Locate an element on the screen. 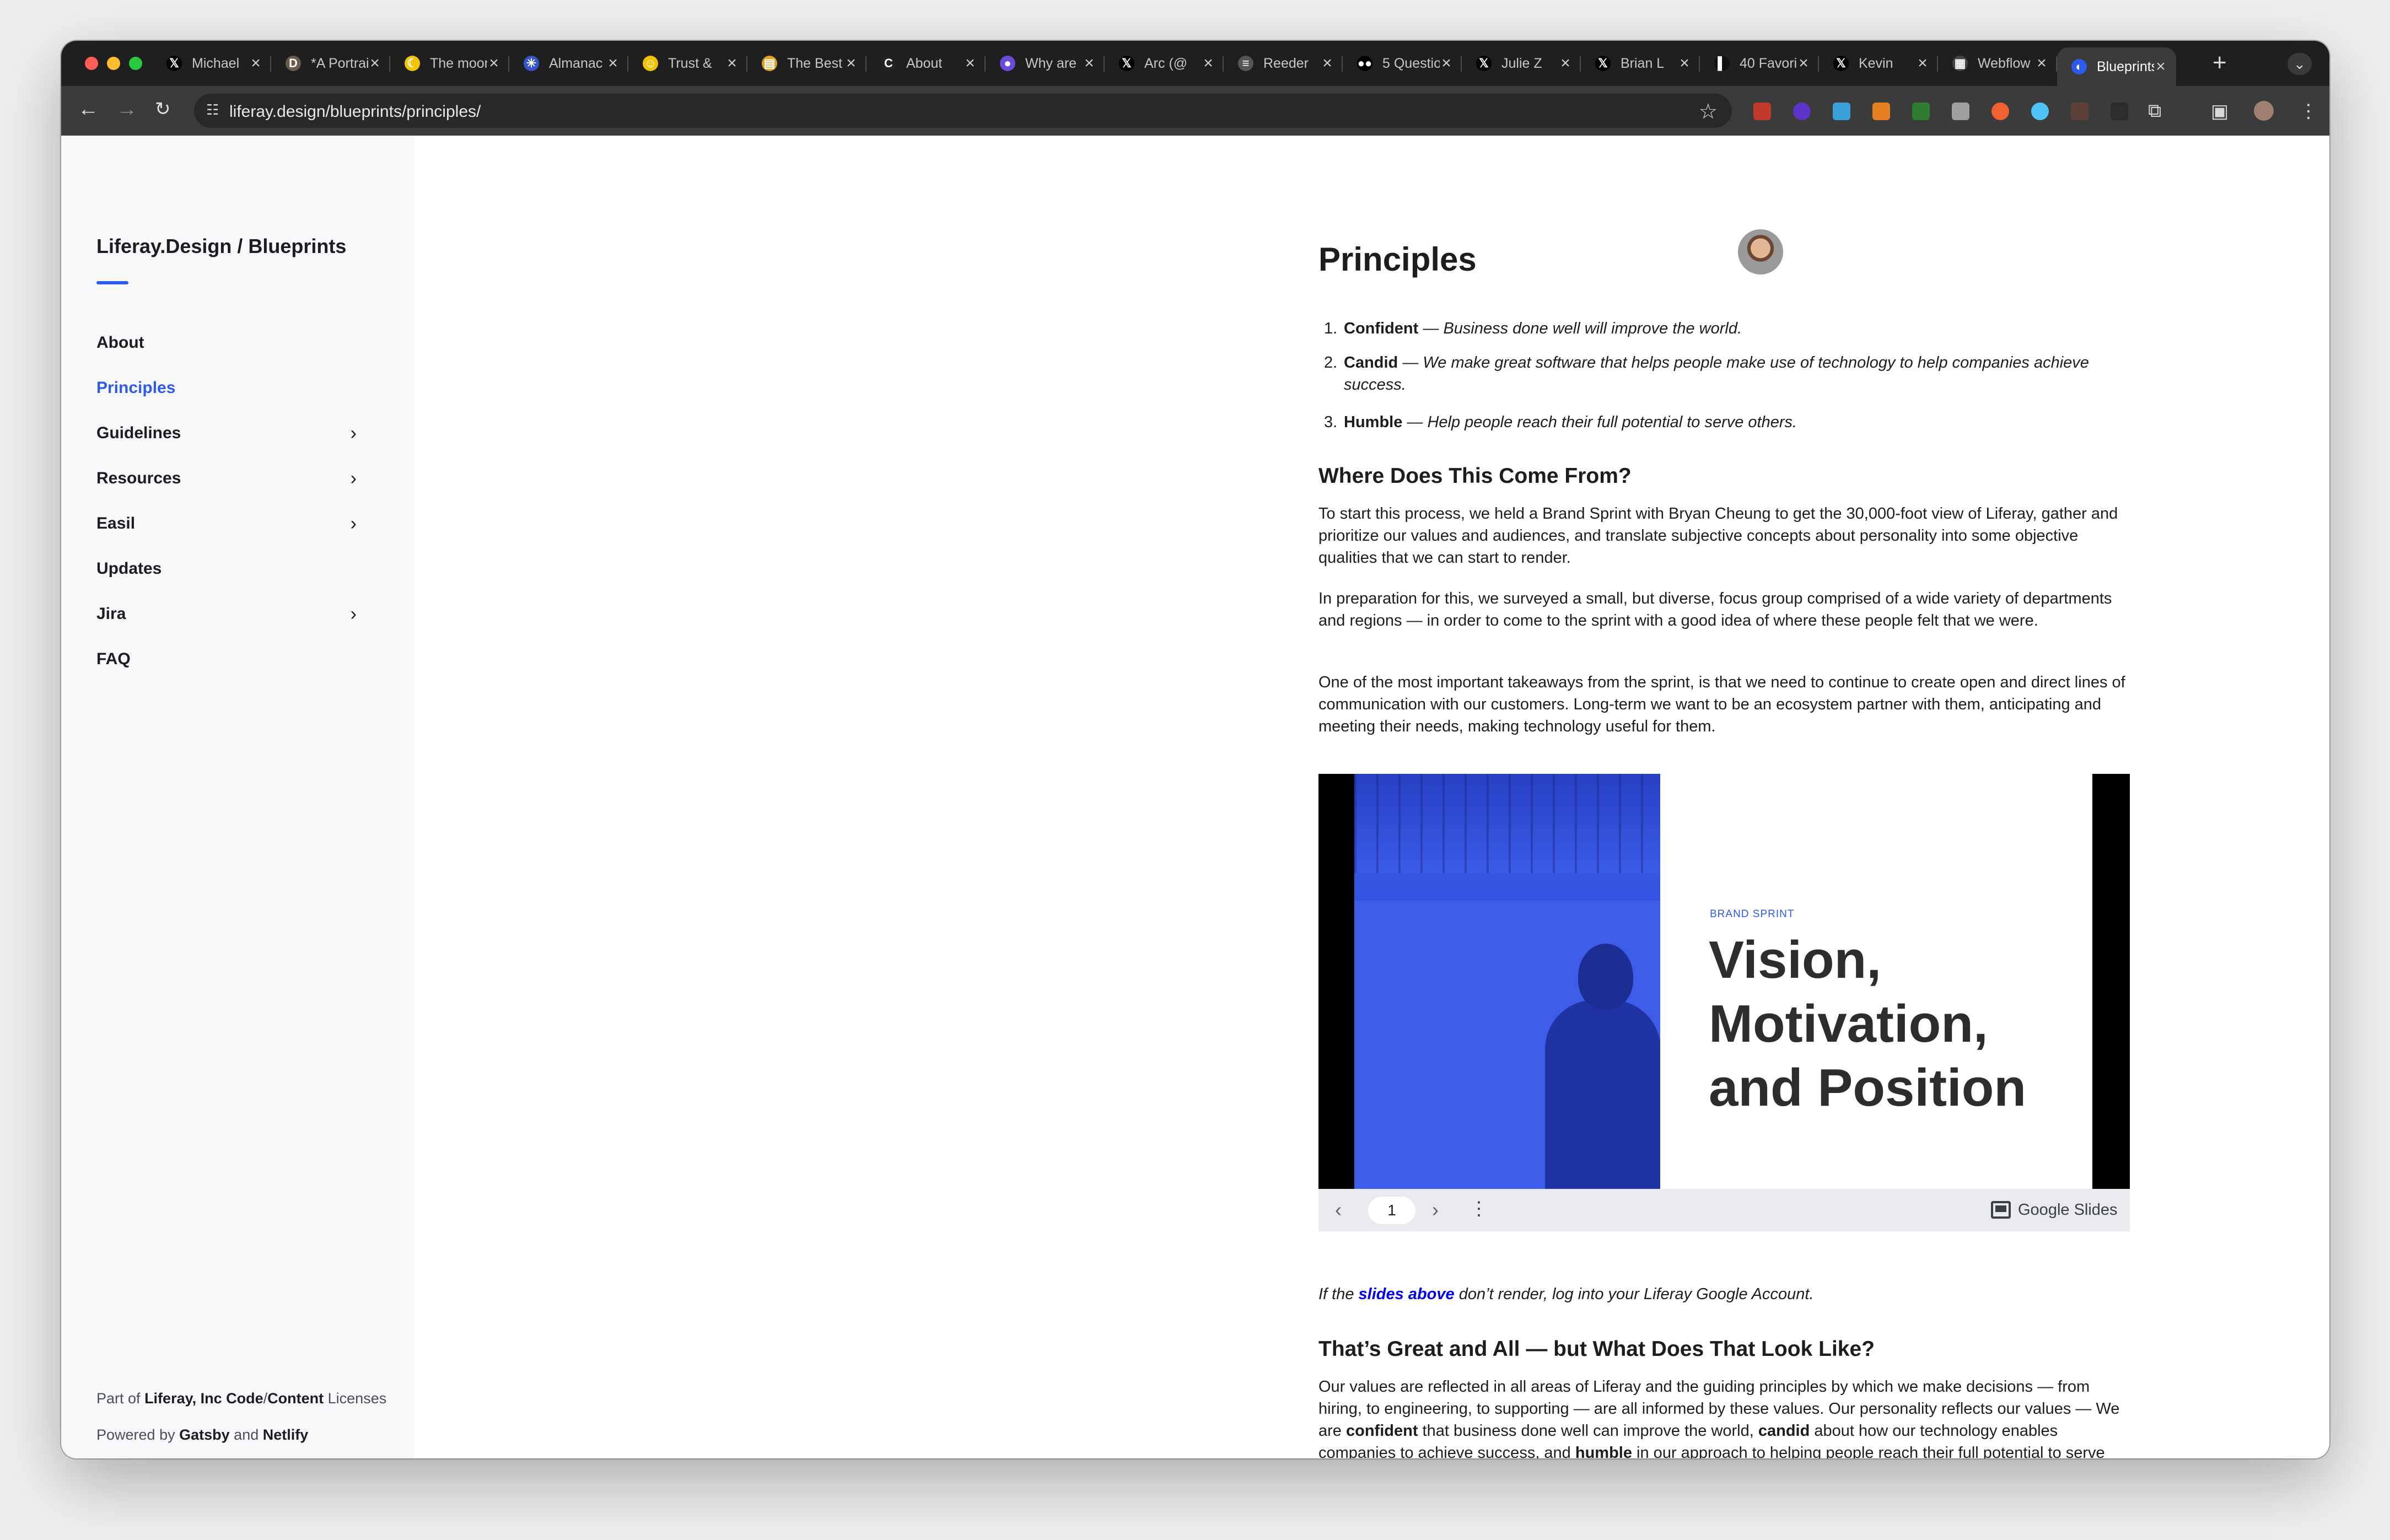  site-brand: Liferay.Design / Blueprints is located at coordinates (221, 247).